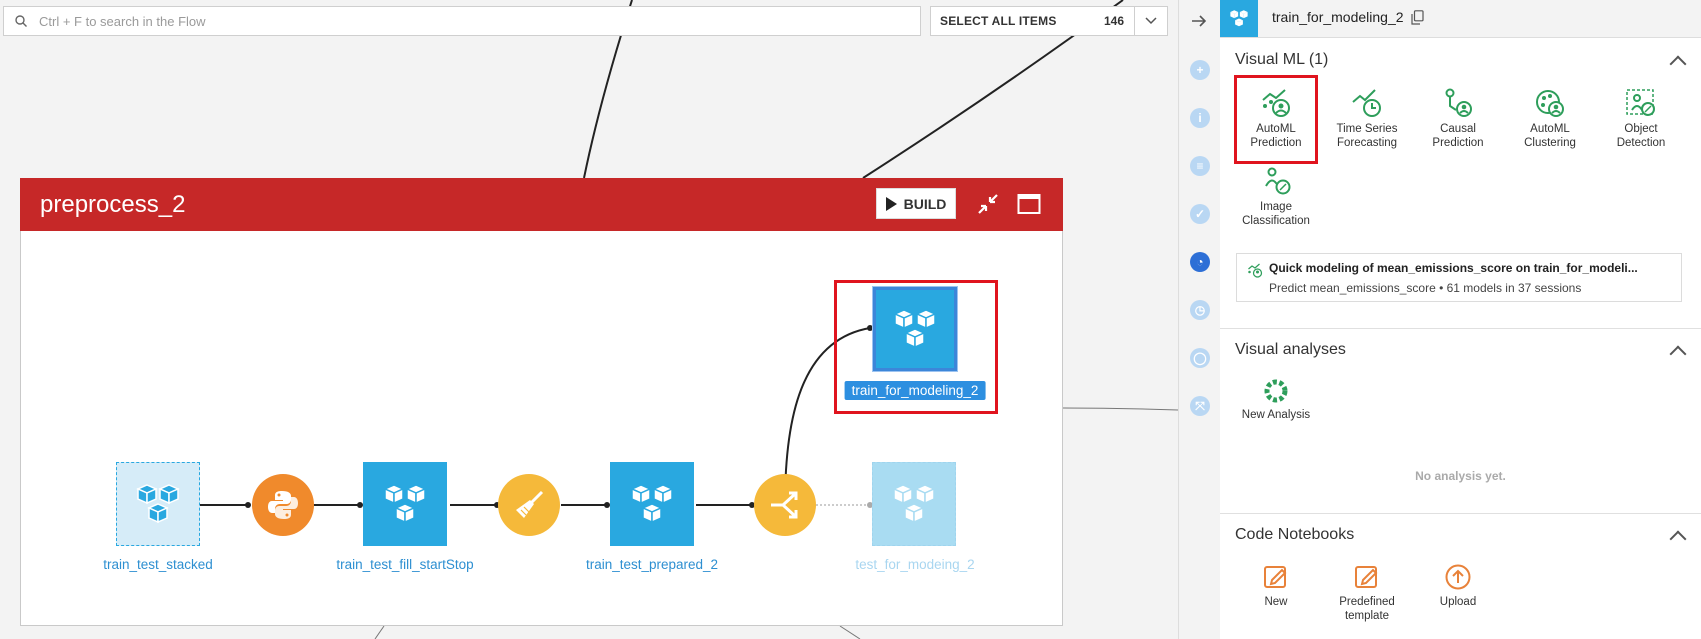  Describe the element at coordinates (1367, 119) in the screenshot. I see `time-series-forecasting-tool: Time Series Forecasting` at that location.